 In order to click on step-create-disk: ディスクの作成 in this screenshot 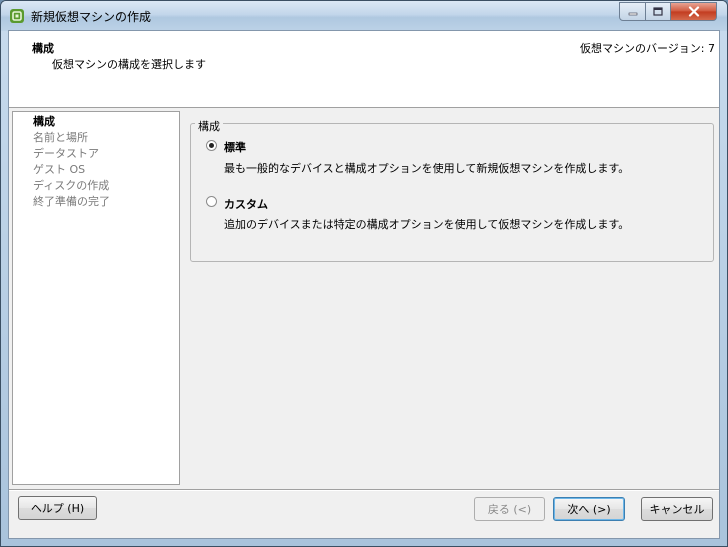, I will do `click(71, 185)`.